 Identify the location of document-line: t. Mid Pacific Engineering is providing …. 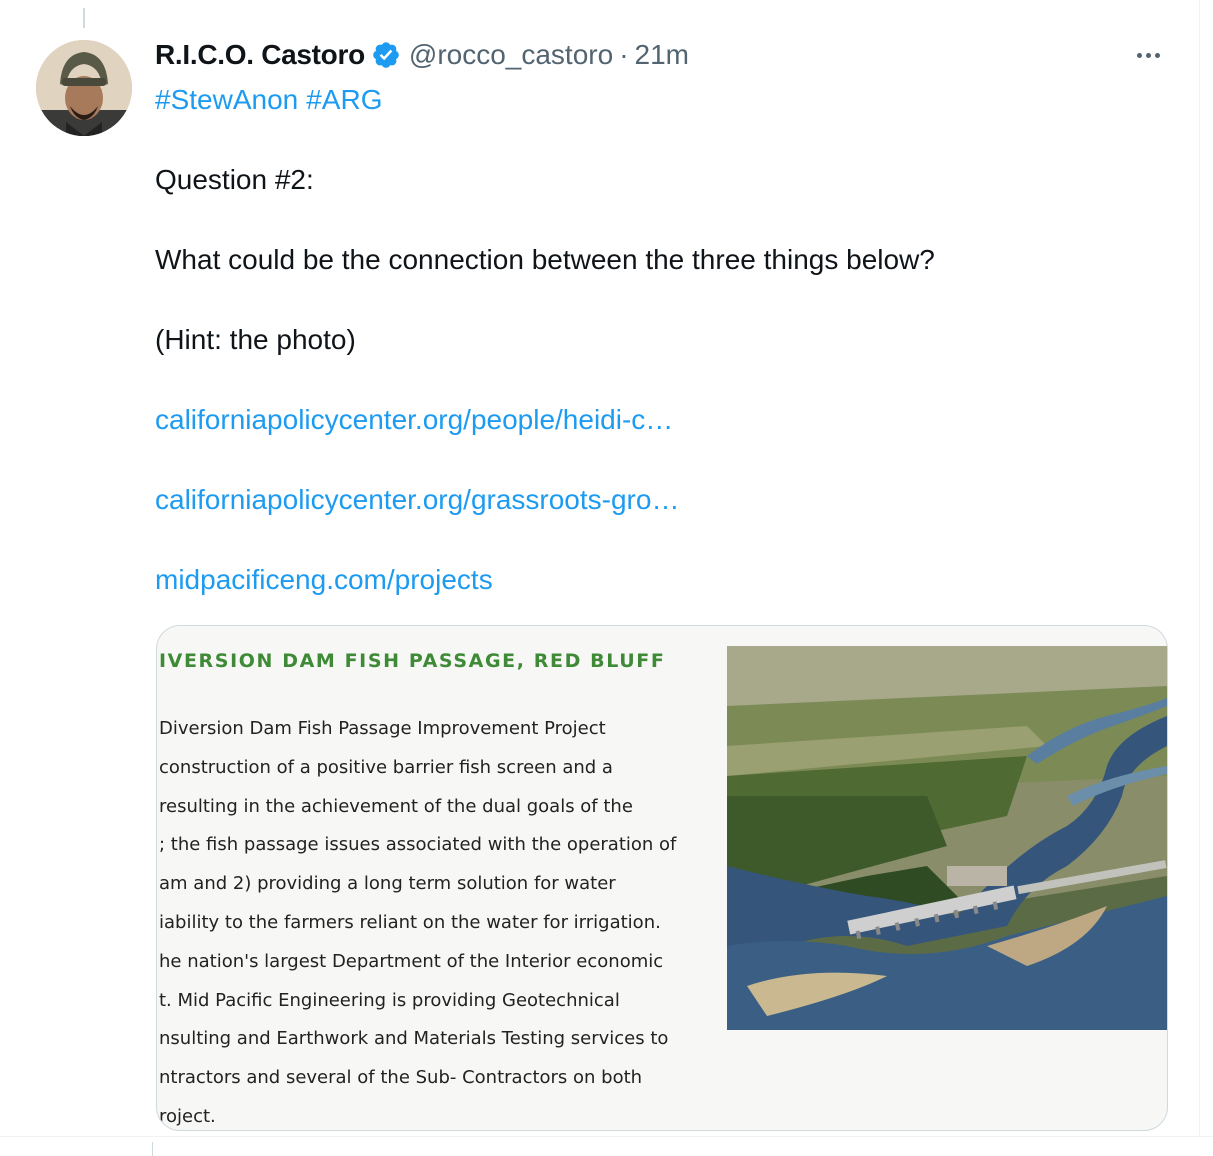
(389, 1000).